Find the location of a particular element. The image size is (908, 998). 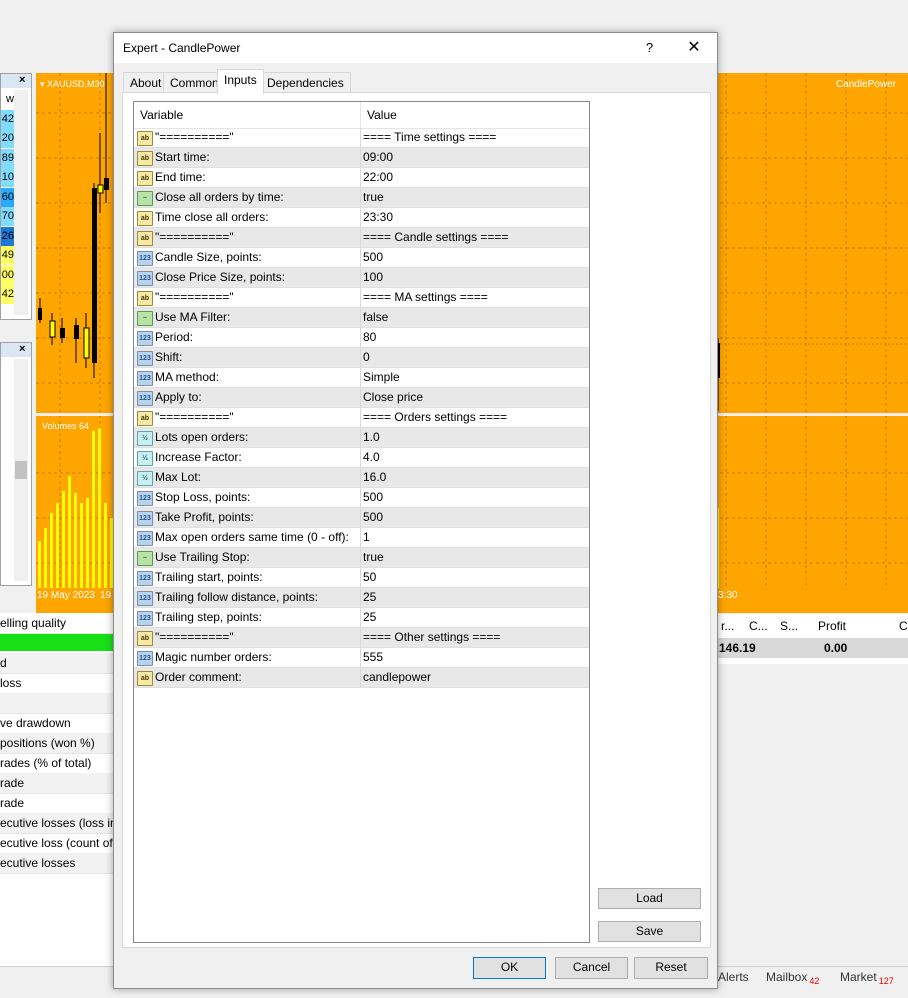

input-row: 123 Candle Size, points: 500 is located at coordinates (361, 258).